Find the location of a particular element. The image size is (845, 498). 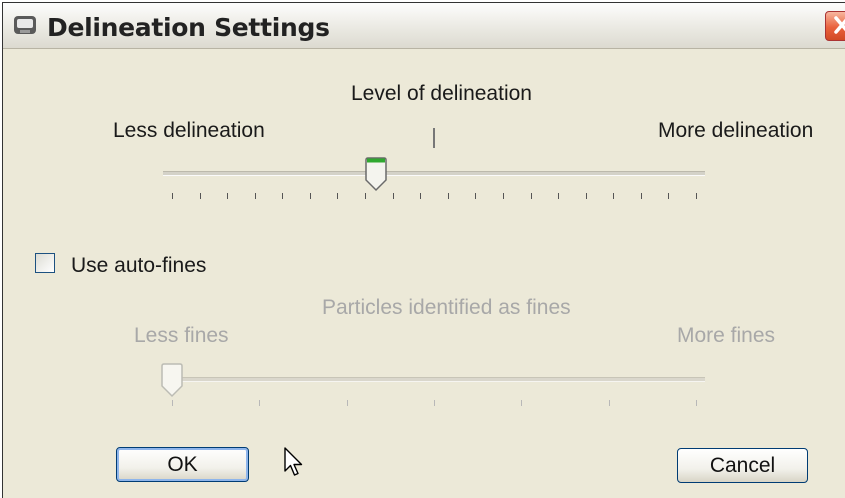

auto-fines-label: Use auto-fines is located at coordinates (138, 265).